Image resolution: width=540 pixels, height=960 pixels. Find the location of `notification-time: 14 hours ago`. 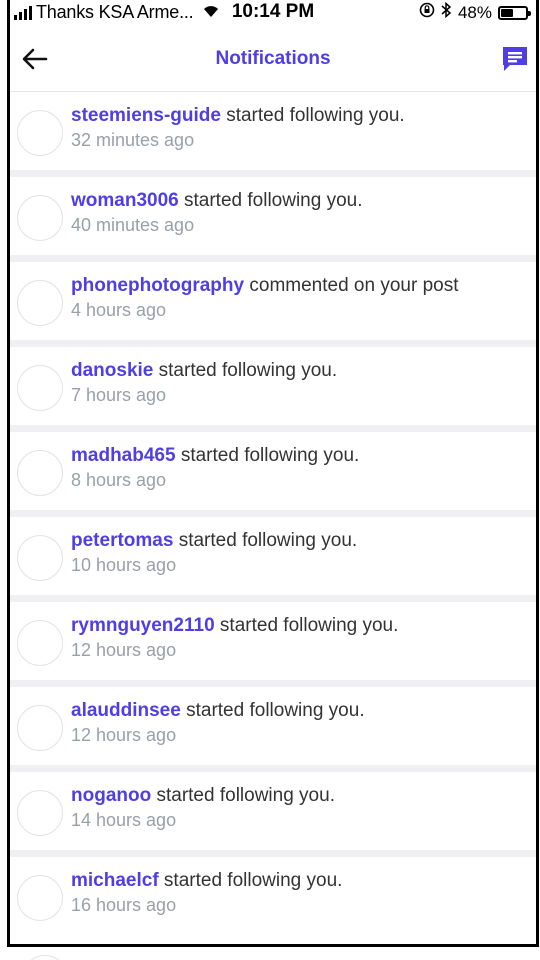

notification-time: 14 hours ago is located at coordinates (124, 820).